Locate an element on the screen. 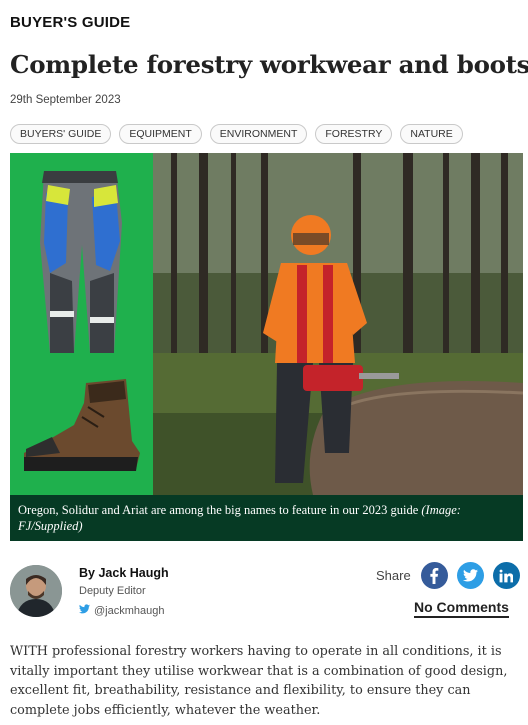 The width and height of the screenshot is (528, 725). section-kicker: BUYER'S GUIDE is located at coordinates (70, 22).